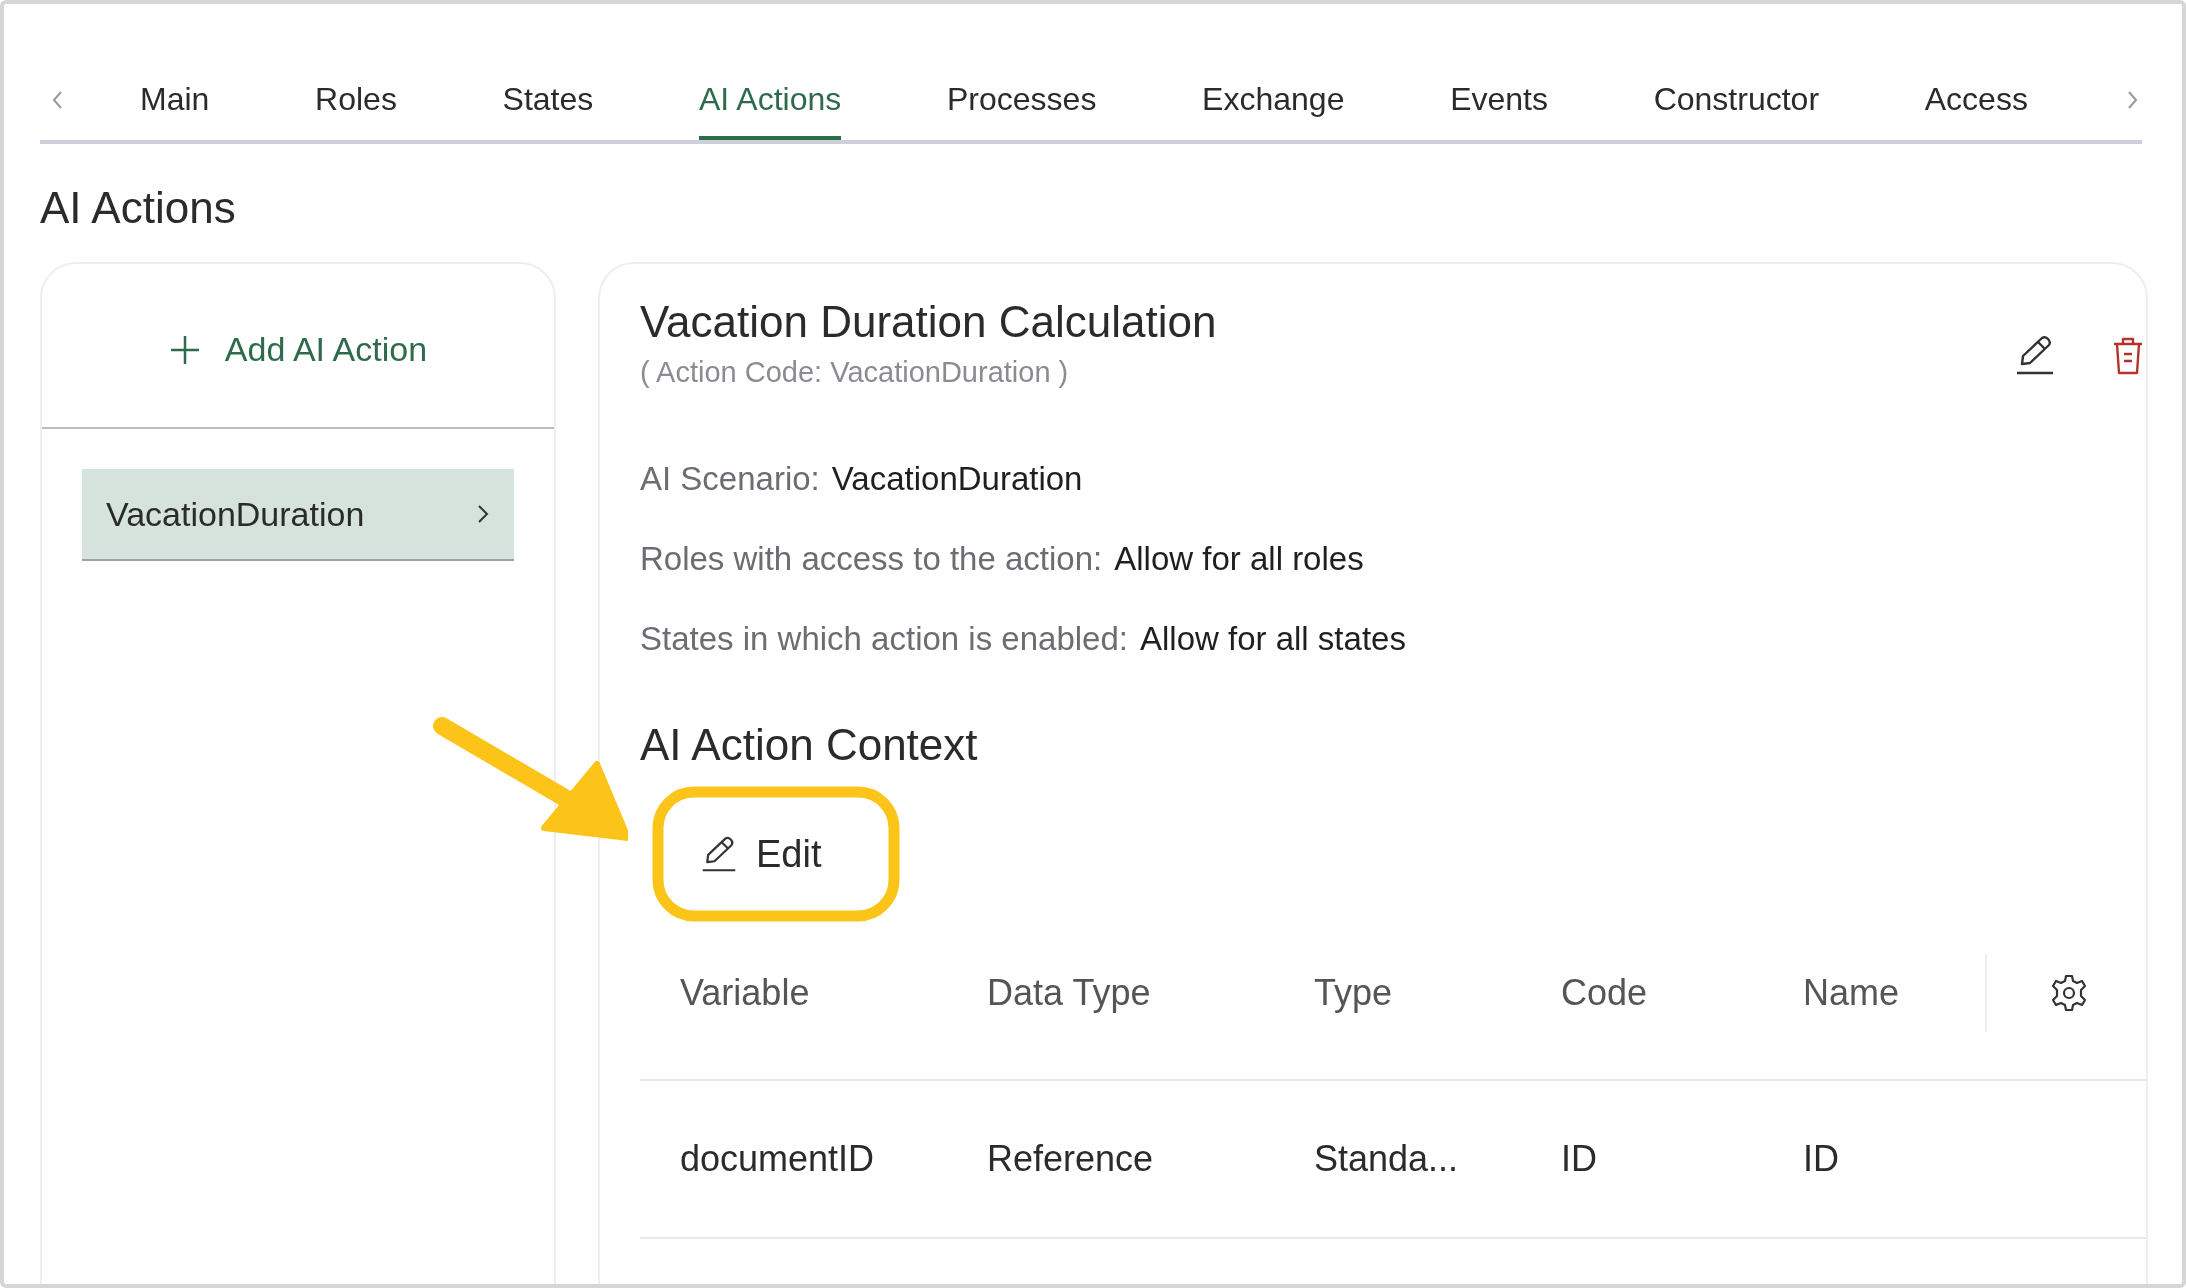 The height and width of the screenshot is (1288, 2186). Describe the element at coordinates (298, 349) in the screenshot. I see `add-action-button: Add AI Action` at that location.